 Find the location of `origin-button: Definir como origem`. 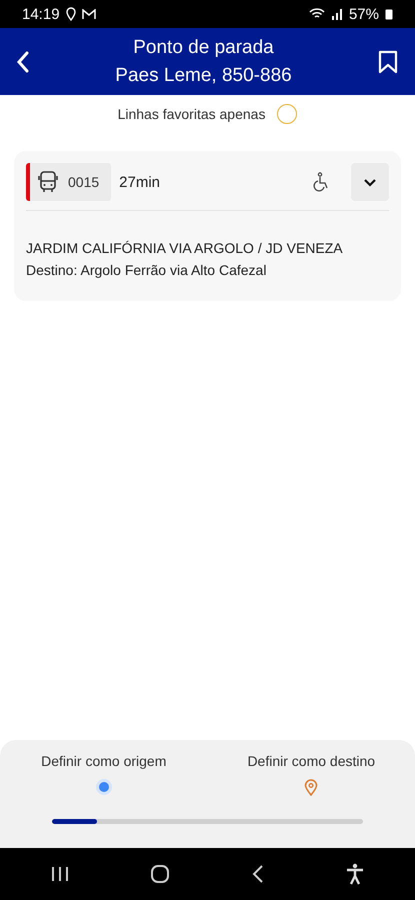

origin-button: Definir como origem is located at coordinates (104, 774).